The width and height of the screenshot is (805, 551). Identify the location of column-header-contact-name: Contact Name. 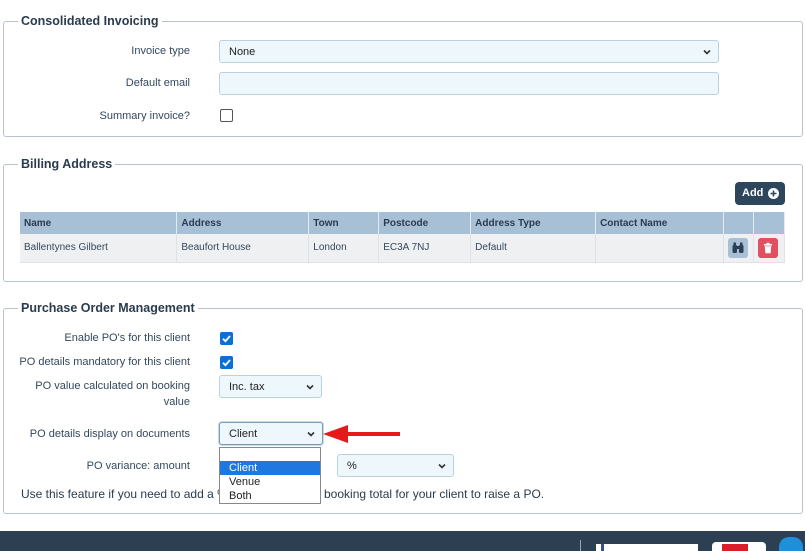
(659, 223).